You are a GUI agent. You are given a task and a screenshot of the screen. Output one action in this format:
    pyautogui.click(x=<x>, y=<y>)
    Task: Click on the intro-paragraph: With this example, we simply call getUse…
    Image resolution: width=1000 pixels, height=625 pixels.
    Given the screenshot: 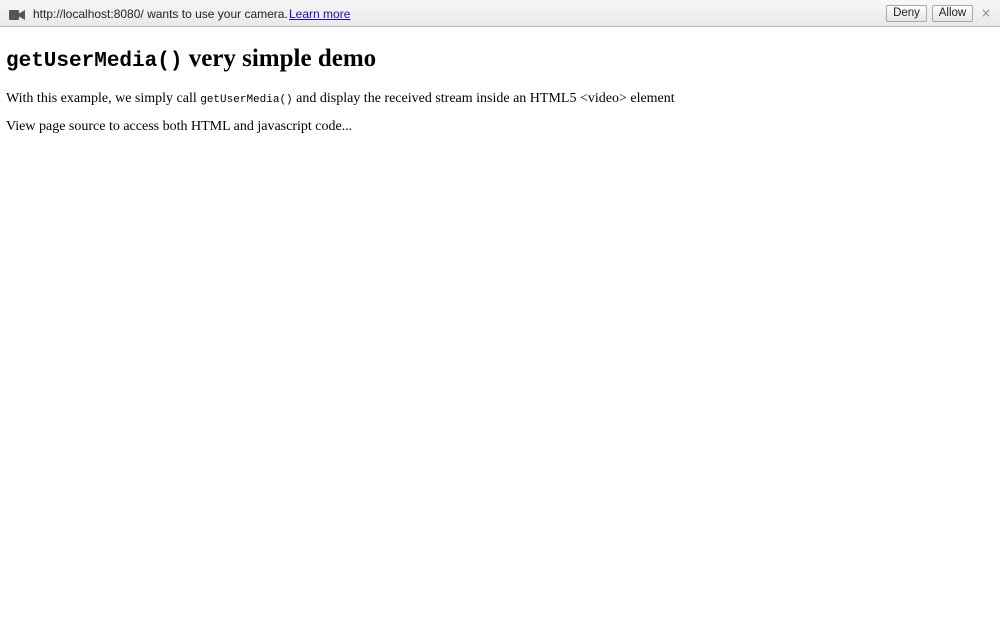 What is the action you would take?
    pyautogui.click(x=496, y=99)
    